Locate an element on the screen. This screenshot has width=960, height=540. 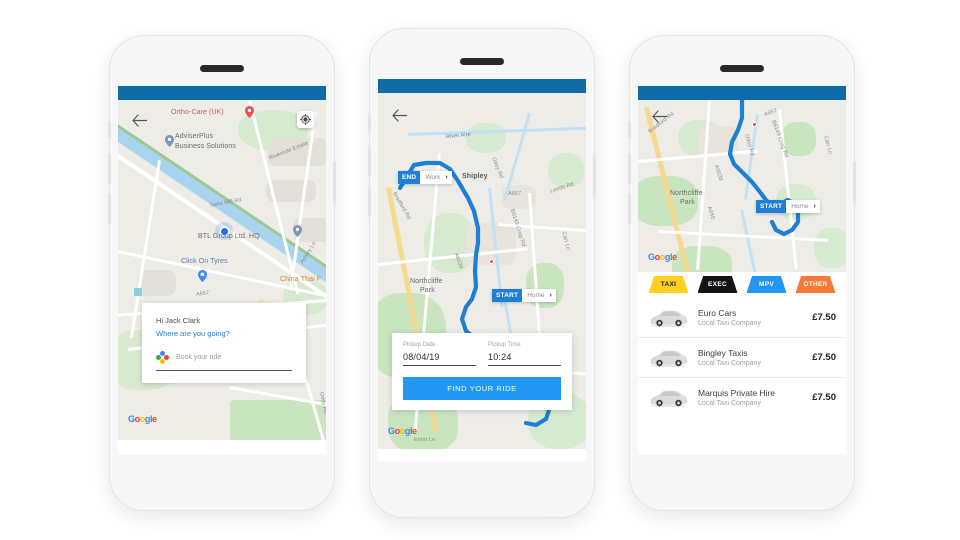
phone-3-volume-up is located at coordinates (629, 169).